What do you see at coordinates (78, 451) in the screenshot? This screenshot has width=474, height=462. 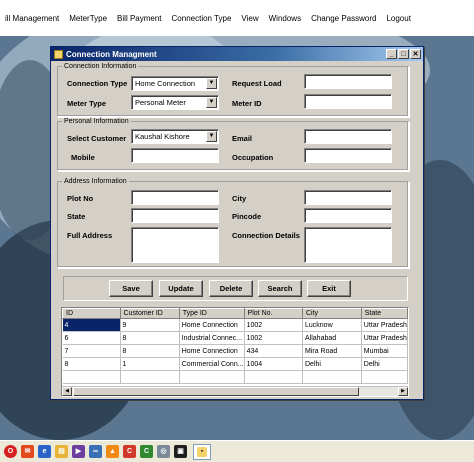 I see `visual-studio-icon: ▶` at bounding box center [78, 451].